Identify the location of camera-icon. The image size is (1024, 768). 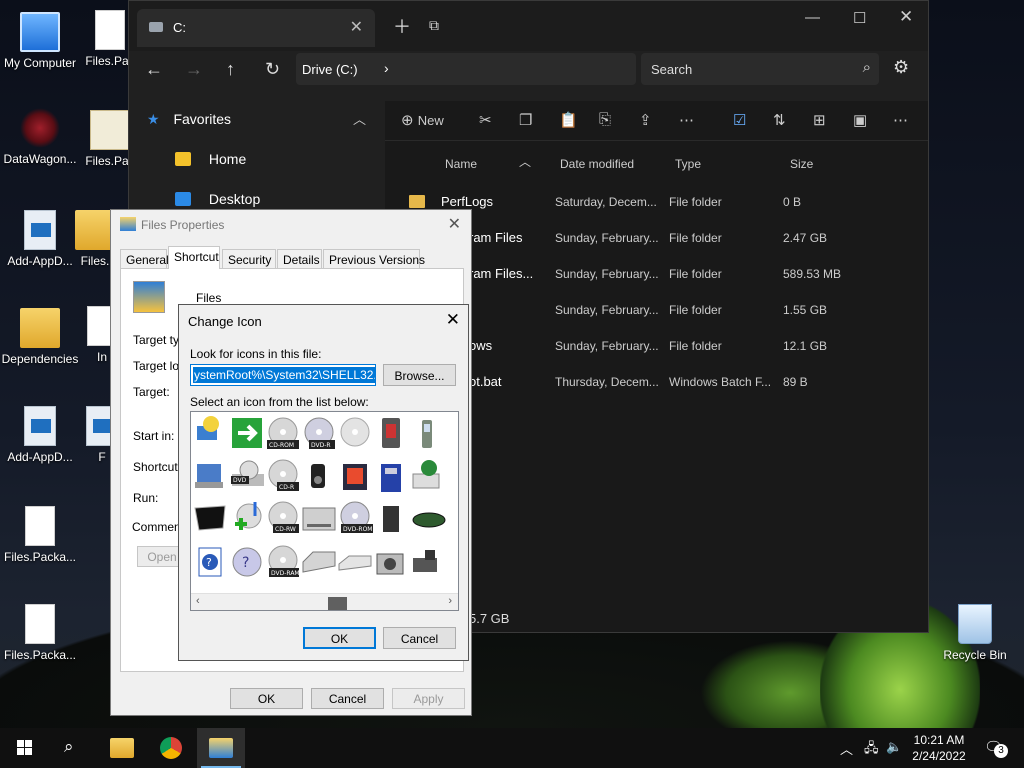
(390, 564).